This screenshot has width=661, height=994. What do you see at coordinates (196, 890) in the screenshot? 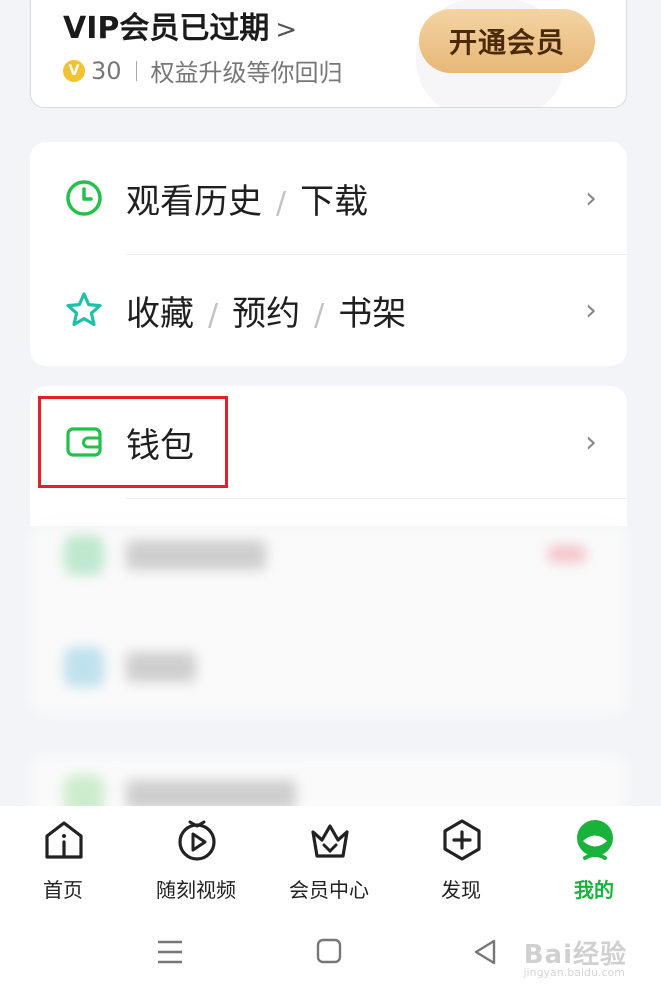
I see `tab-label: 随刻视频` at bounding box center [196, 890].